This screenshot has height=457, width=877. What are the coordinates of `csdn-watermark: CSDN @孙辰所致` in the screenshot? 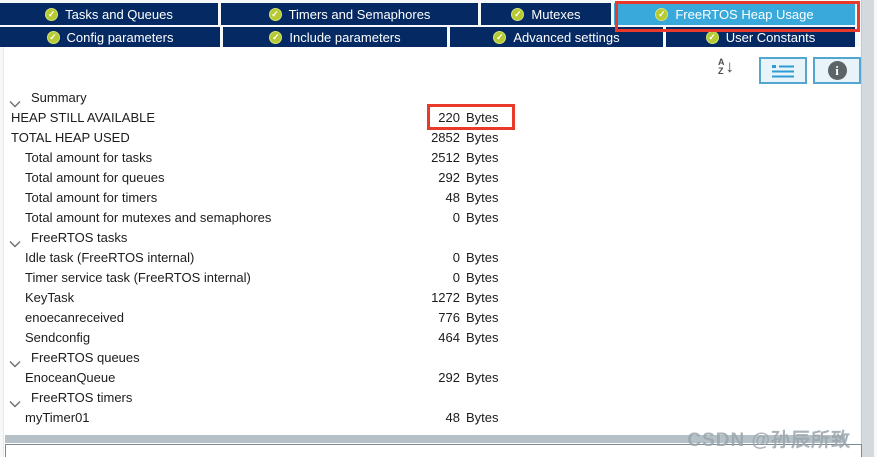 It's located at (769, 440).